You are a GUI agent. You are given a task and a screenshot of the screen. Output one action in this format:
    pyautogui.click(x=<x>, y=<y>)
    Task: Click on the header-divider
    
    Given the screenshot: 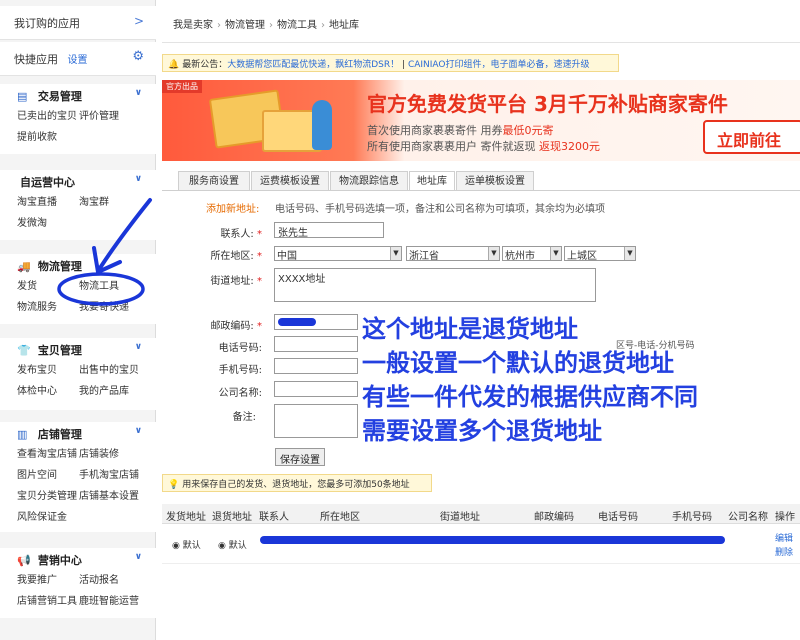 What is the action you would take?
    pyautogui.click(x=481, y=42)
    